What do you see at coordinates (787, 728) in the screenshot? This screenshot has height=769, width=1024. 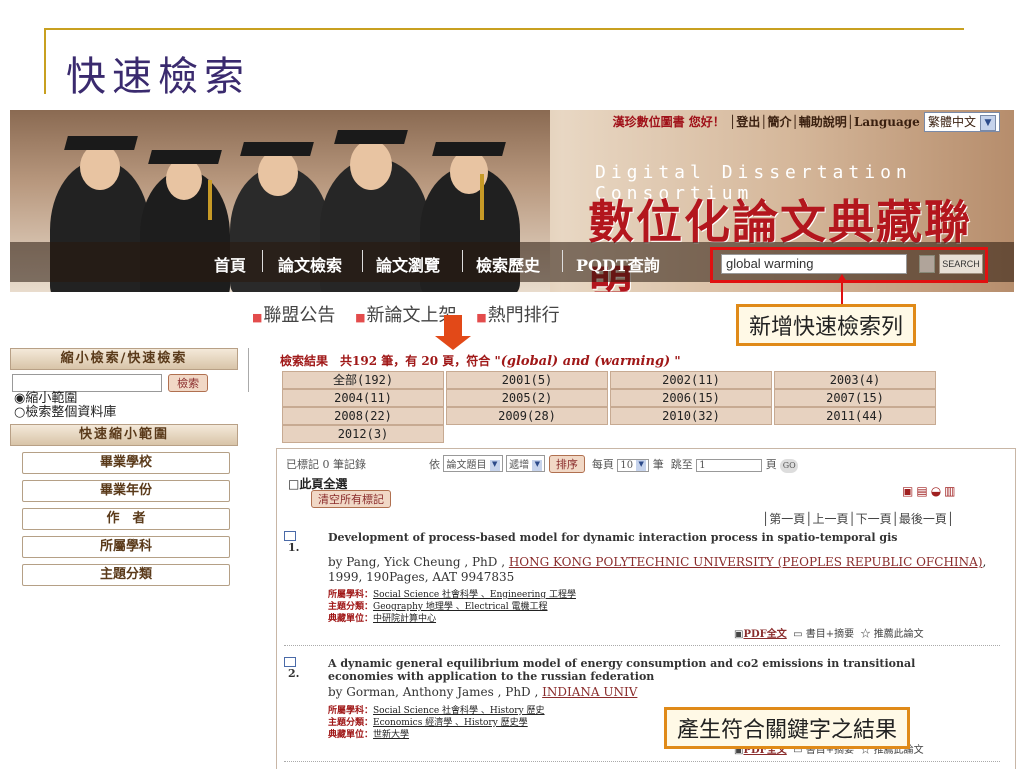 I see `callout-results: 產生符合關鍵字之結果` at bounding box center [787, 728].